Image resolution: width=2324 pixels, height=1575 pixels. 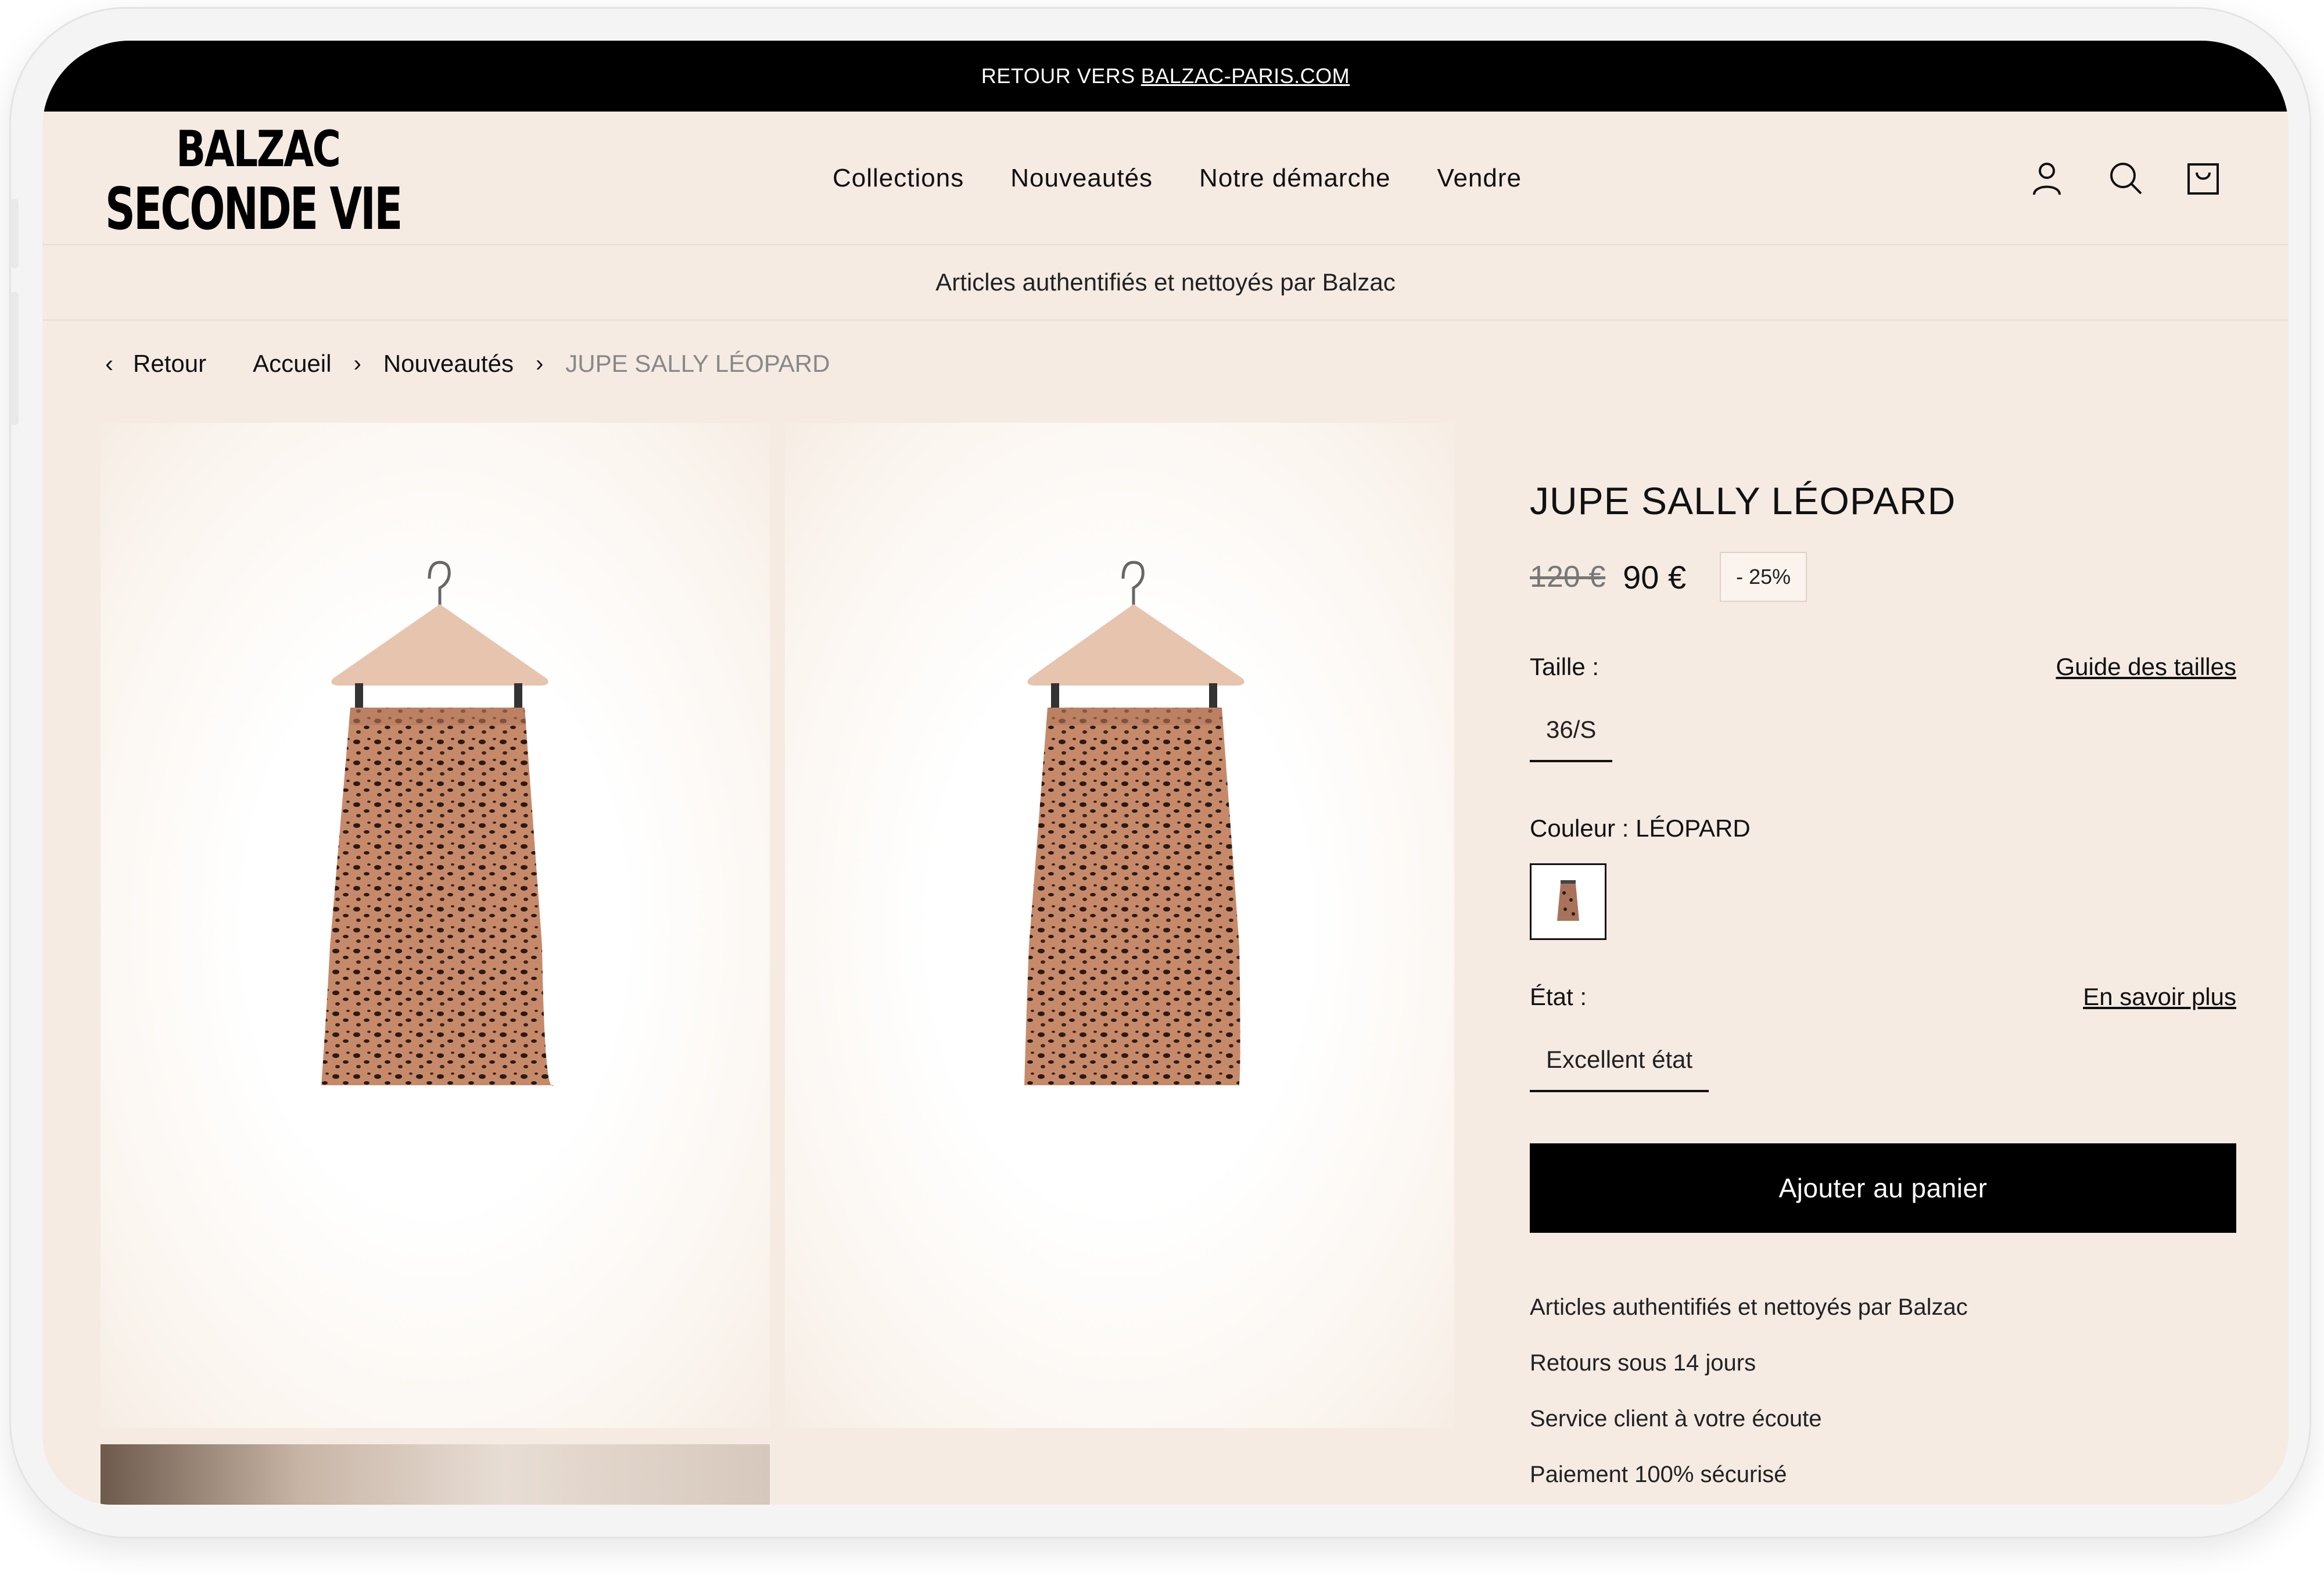 I want to click on size-option: 36/S, so click(x=1571, y=733).